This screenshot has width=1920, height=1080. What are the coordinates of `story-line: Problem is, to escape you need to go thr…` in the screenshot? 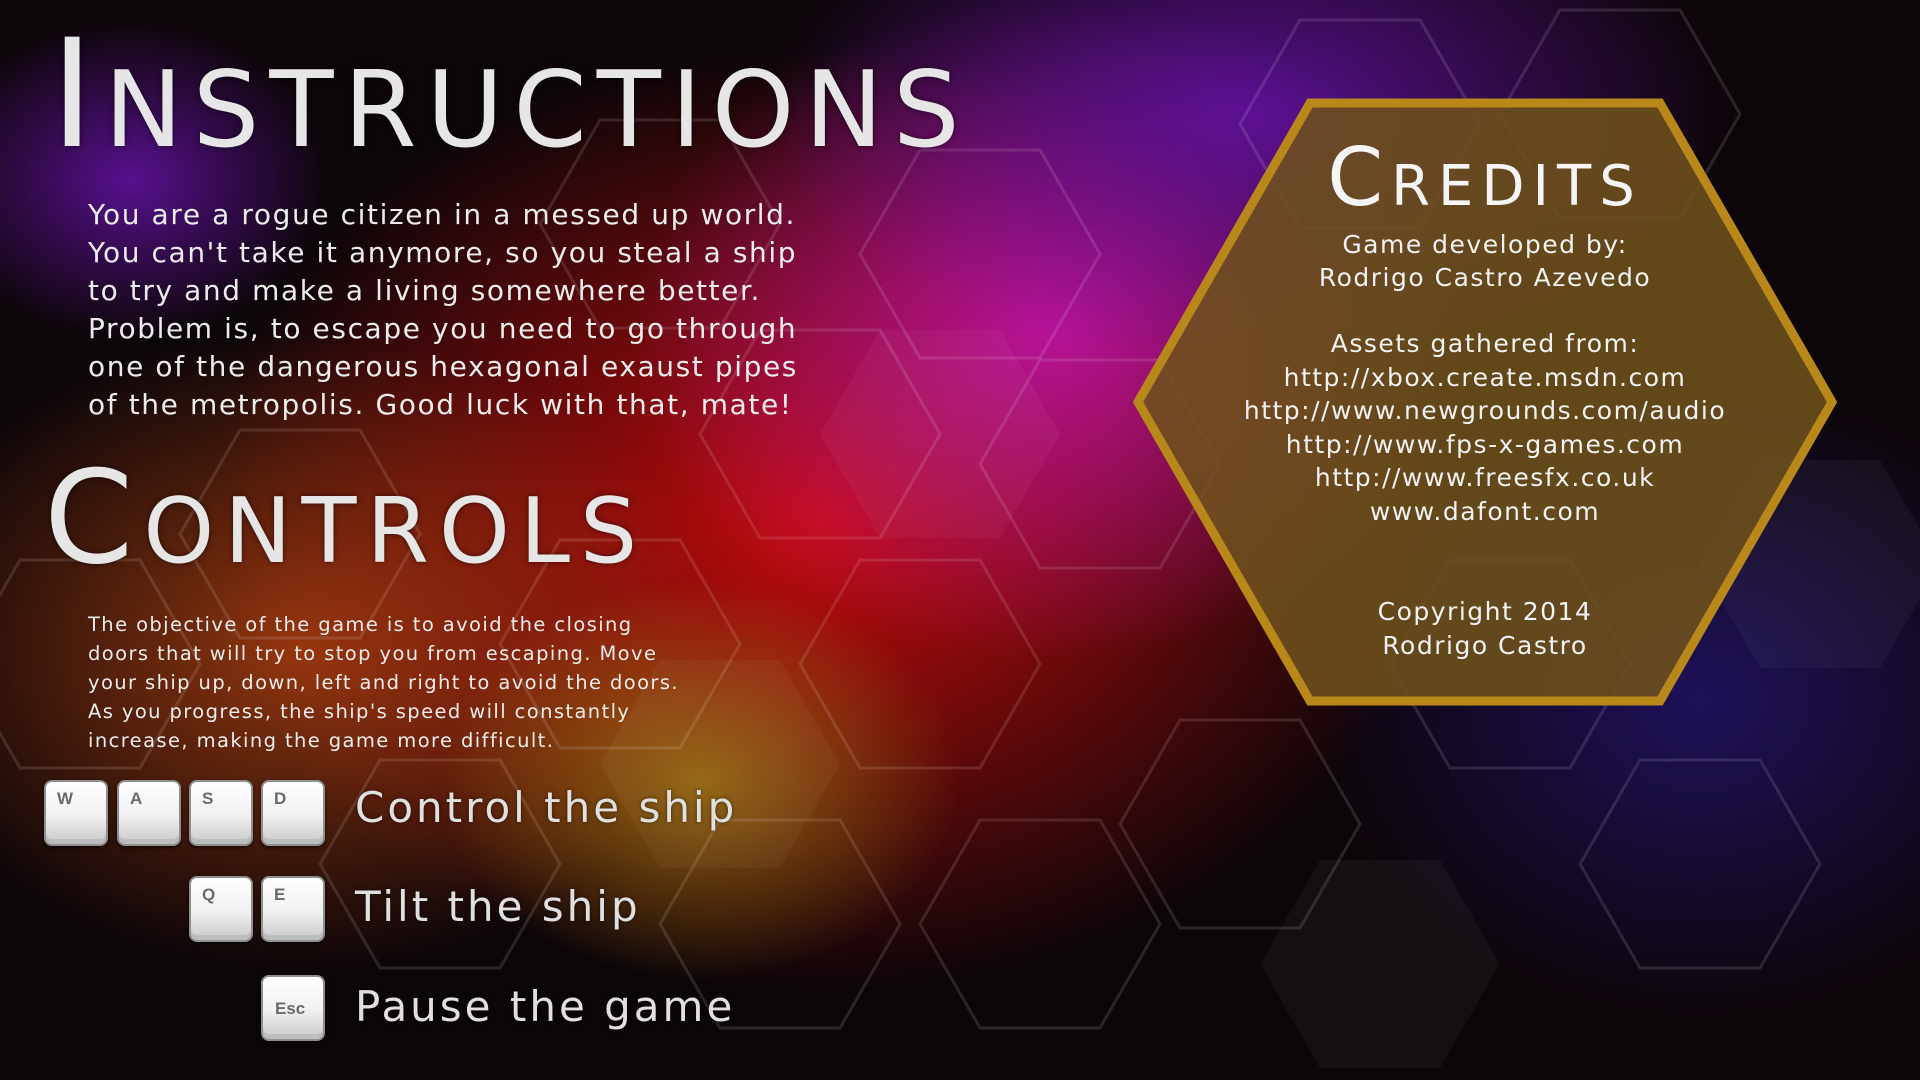 It's located at (443, 328).